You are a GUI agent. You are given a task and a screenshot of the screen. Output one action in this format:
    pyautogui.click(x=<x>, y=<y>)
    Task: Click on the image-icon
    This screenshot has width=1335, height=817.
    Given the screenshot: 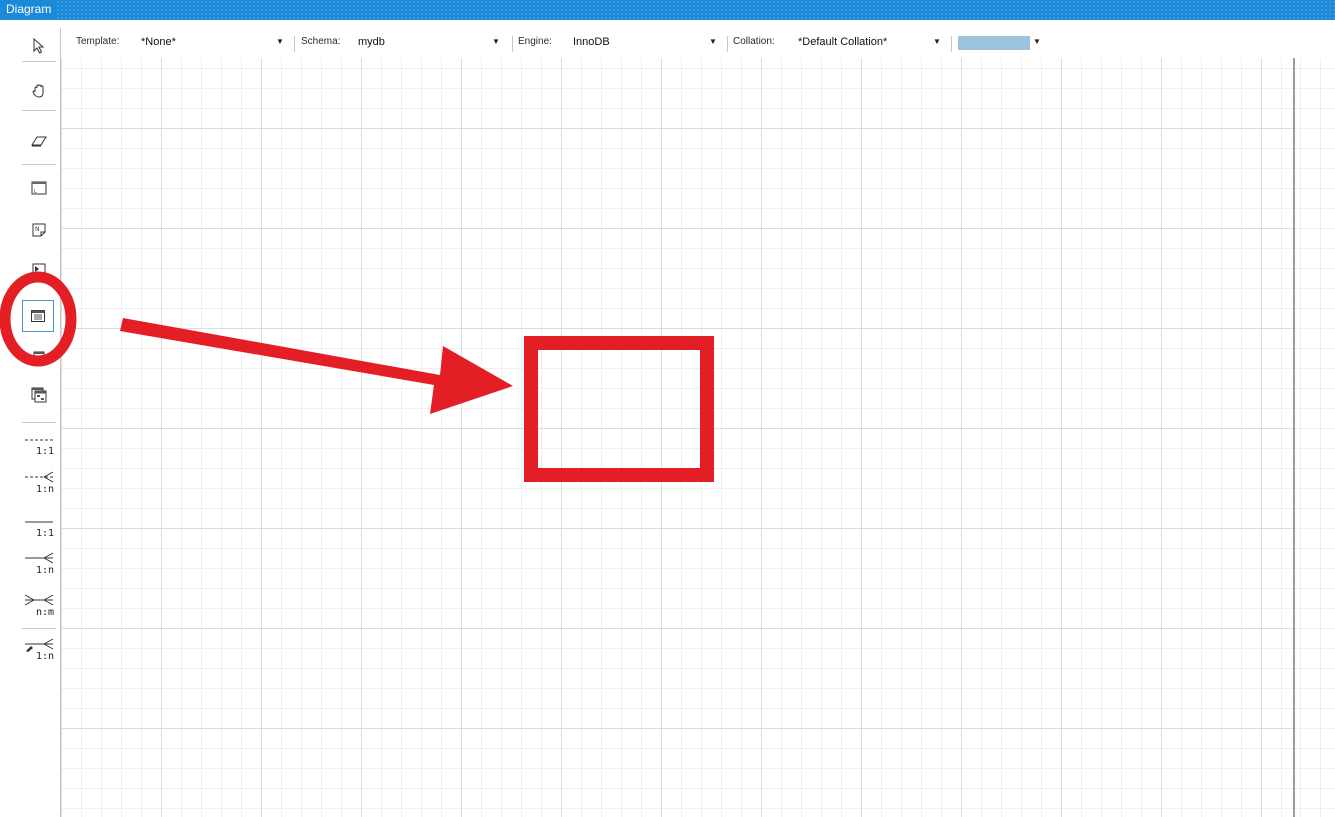 What is the action you would take?
    pyautogui.click(x=39, y=270)
    